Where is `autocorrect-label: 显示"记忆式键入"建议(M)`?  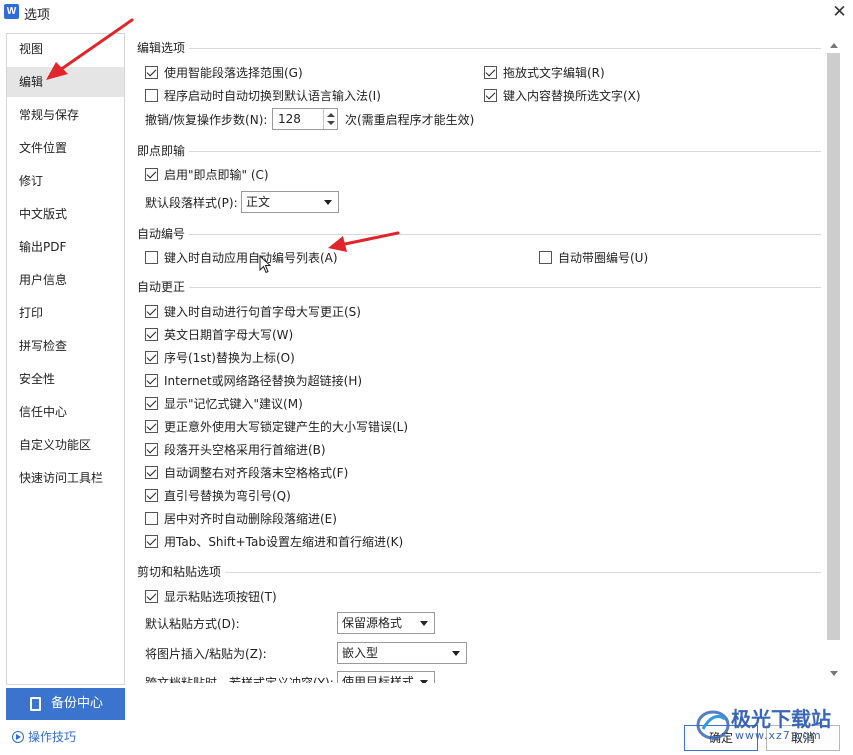
autocorrect-label: 显示"记忆式键入"建议(M) is located at coordinates (233, 404).